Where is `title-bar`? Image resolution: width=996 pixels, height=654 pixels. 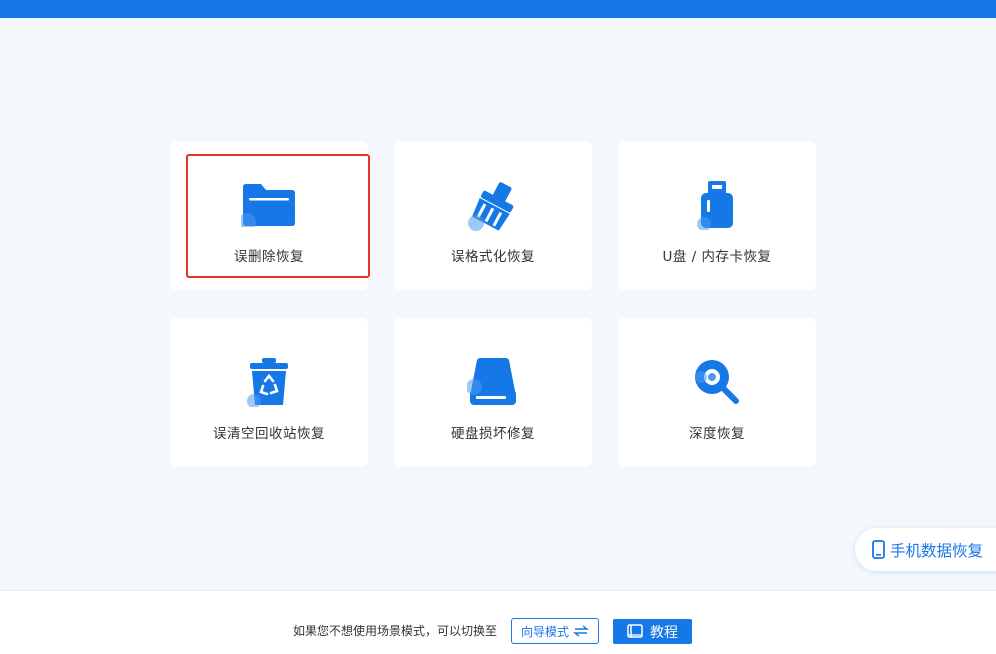 title-bar is located at coordinates (498, 9).